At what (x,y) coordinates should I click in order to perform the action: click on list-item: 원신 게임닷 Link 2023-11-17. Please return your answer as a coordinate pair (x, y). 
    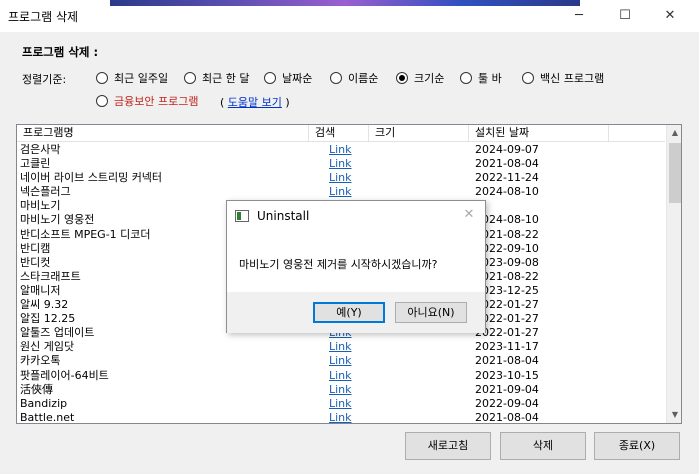
    Looking at the image, I should click on (341, 347).